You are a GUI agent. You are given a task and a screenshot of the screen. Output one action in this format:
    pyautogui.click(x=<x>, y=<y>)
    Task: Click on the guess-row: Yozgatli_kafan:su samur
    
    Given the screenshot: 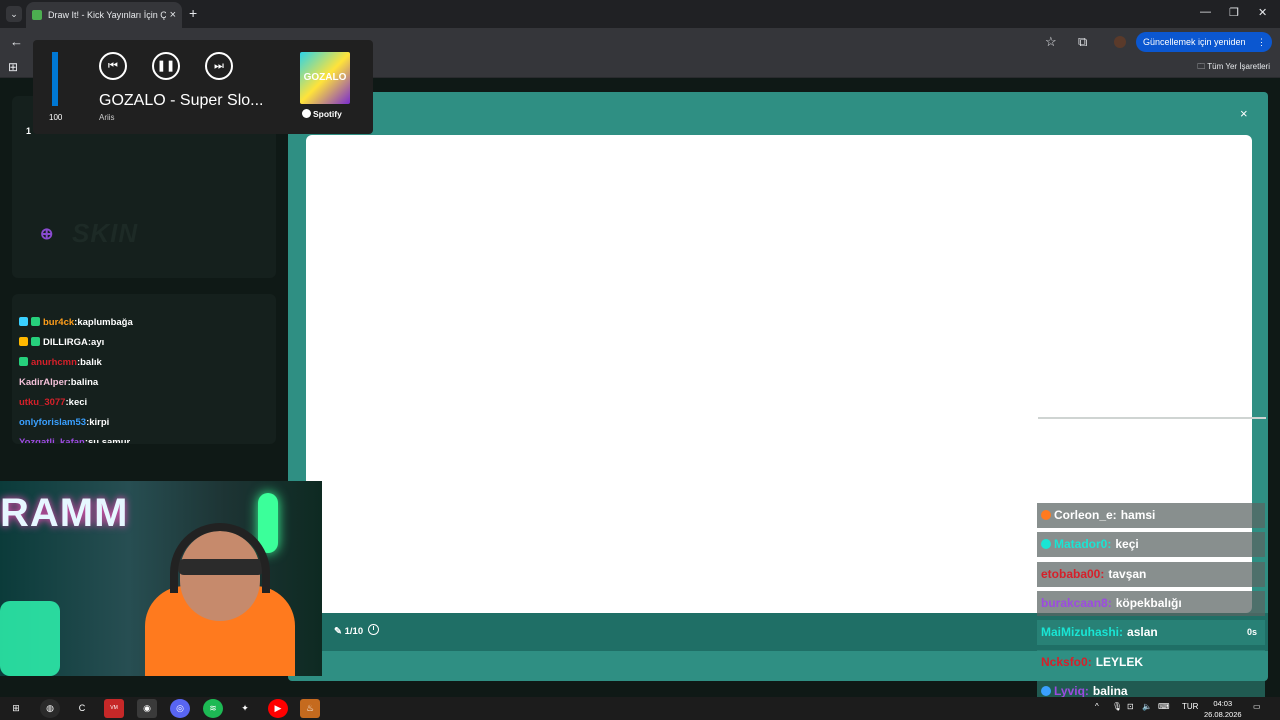 What is the action you would take?
    pyautogui.click(x=74, y=440)
    